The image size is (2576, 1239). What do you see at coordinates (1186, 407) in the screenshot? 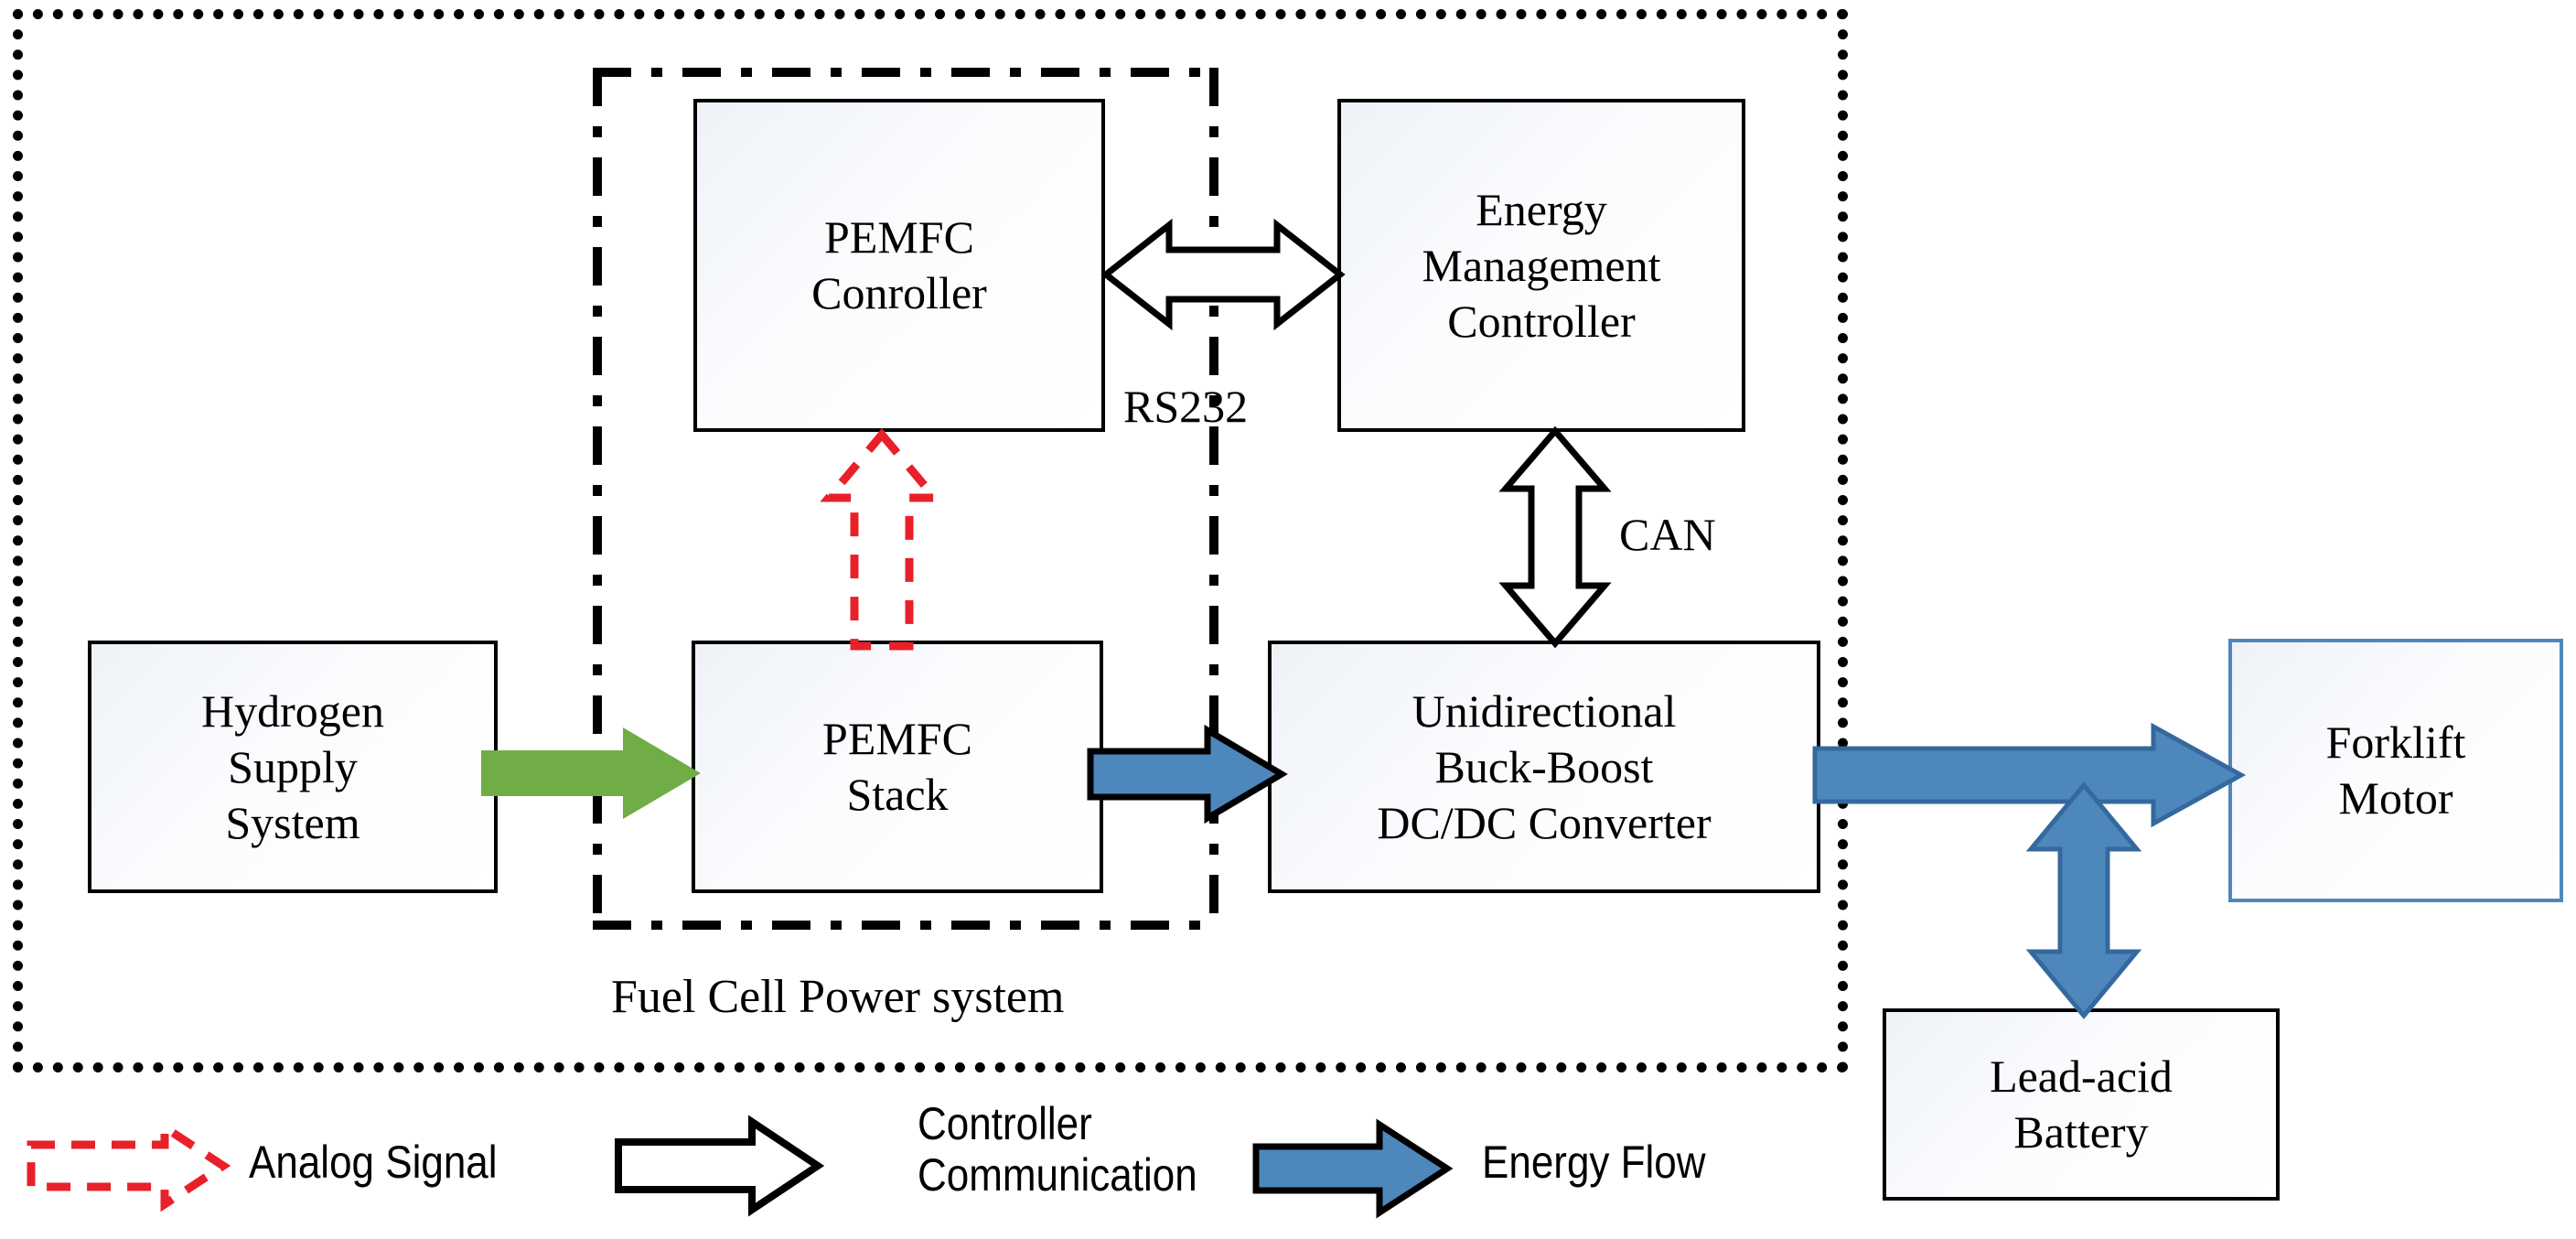
I see `rs232-label: RS232` at bounding box center [1186, 407].